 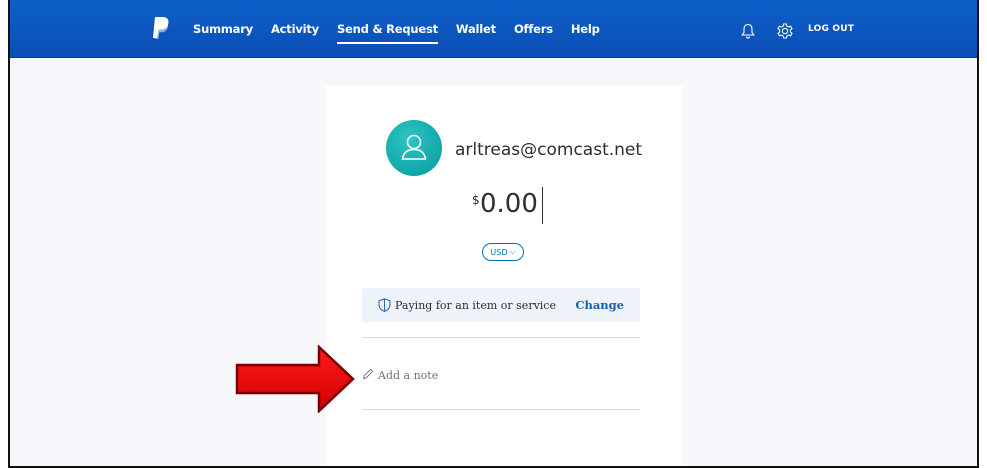 I want to click on recipient-avatar, so click(x=414, y=148).